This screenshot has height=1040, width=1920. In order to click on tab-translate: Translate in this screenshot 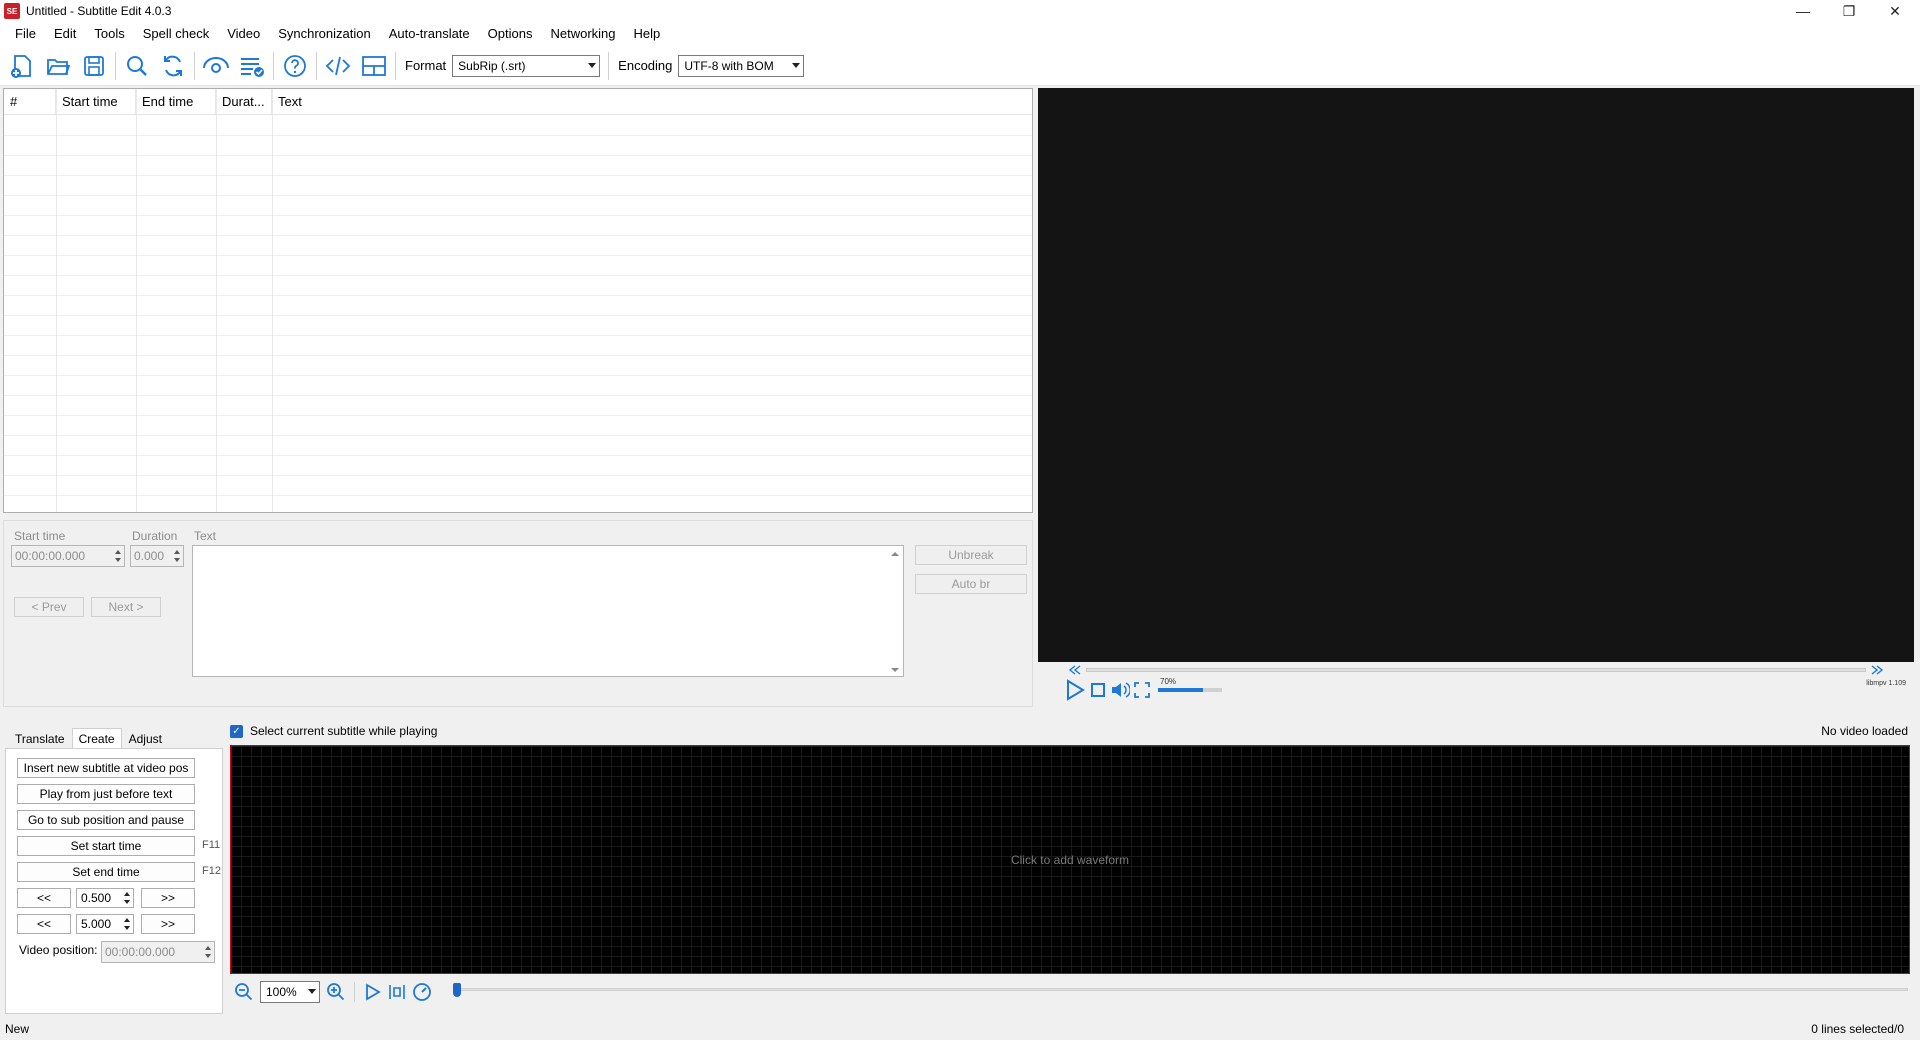, I will do `click(40, 738)`.